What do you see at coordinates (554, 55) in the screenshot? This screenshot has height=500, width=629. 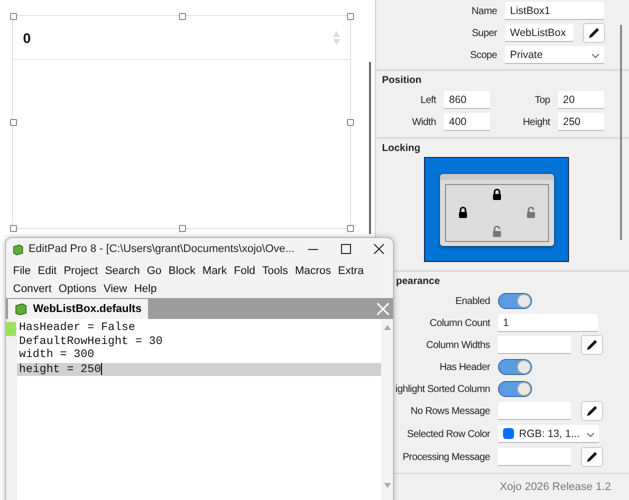 I see `scope-dropdown: Private` at bounding box center [554, 55].